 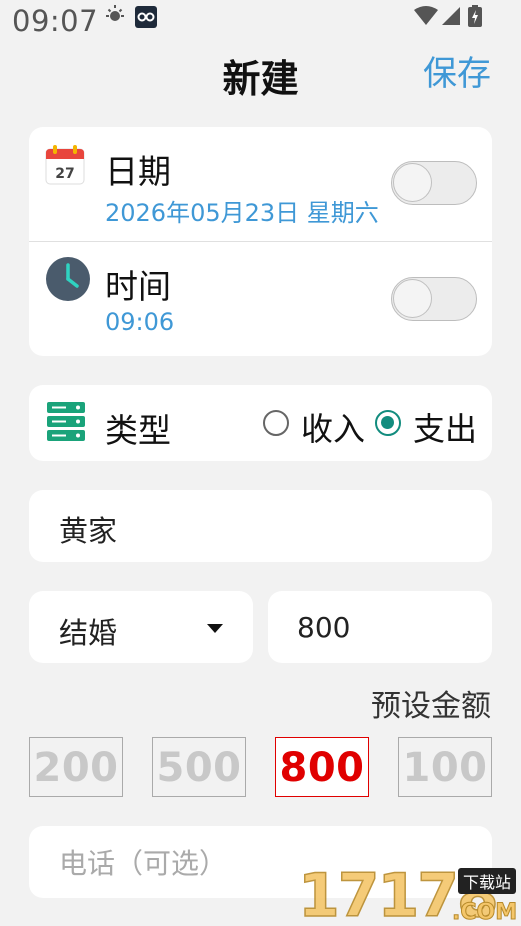 What do you see at coordinates (55, 21) in the screenshot?
I see `status-time: 09:07` at bounding box center [55, 21].